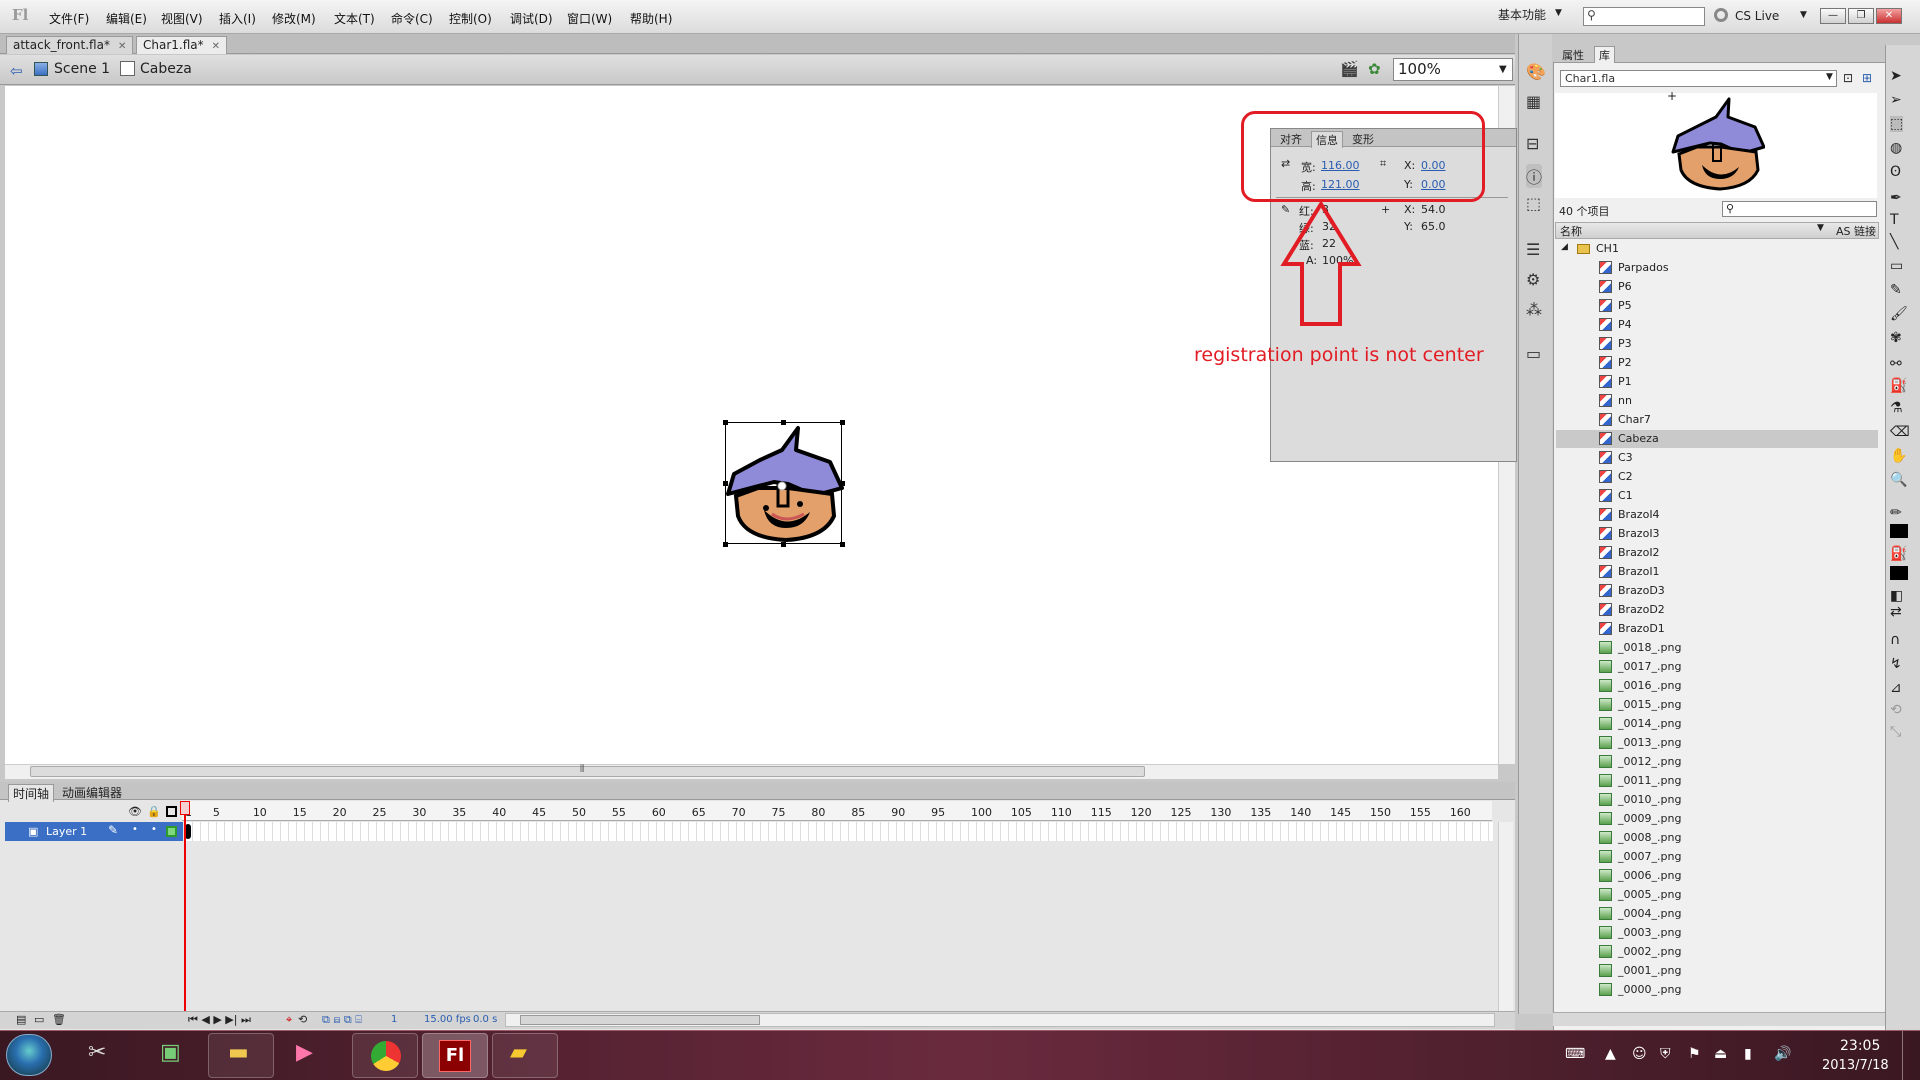  I want to click on library-item: _0003_.png, so click(1717, 933).